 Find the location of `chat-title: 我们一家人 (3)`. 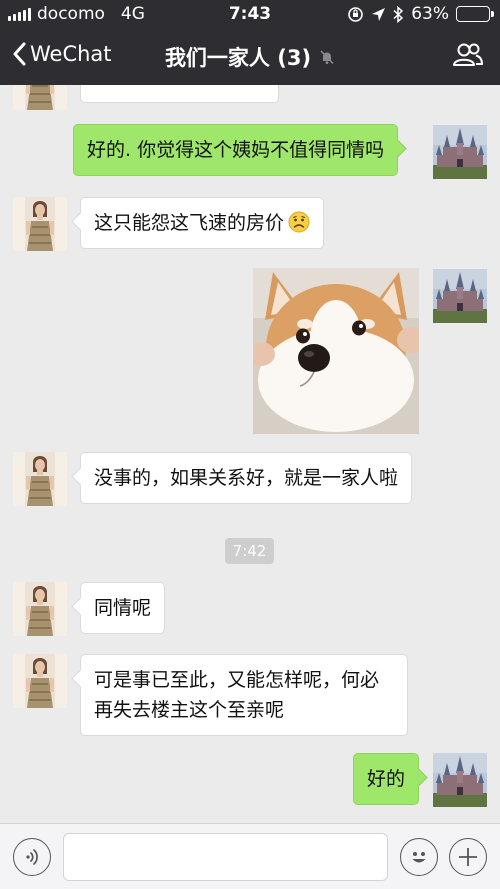

chat-title: 我们一家人 (3) is located at coordinates (238, 58).